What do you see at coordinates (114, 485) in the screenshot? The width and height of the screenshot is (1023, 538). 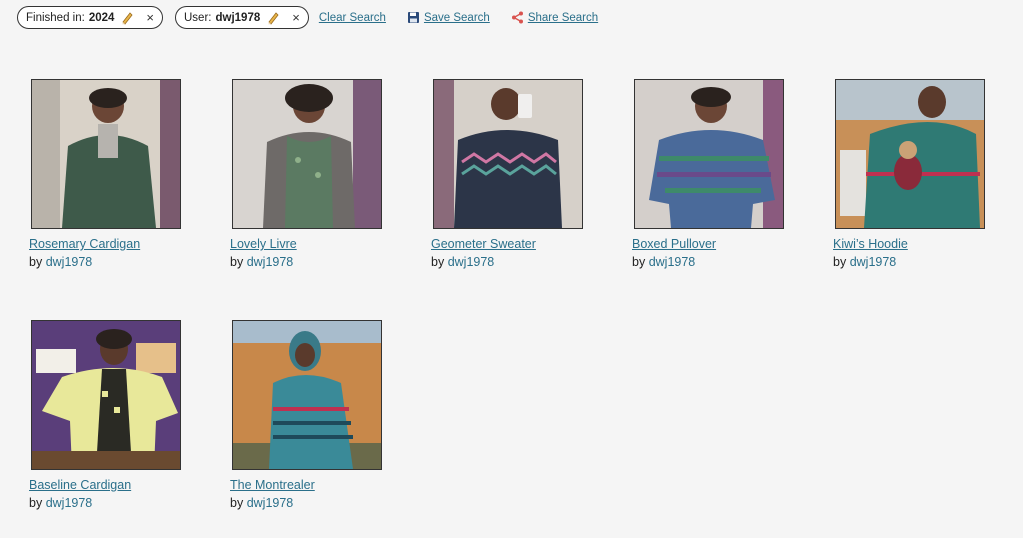 I see `project-title-link: Baseline Cardigan` at bounding box center [114, 485].